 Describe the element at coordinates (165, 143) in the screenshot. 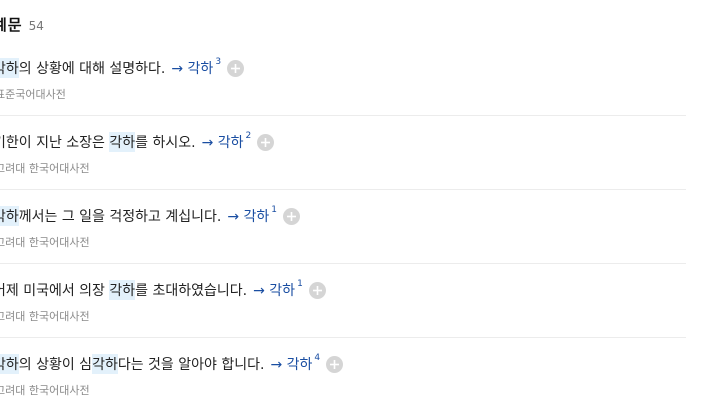

I see `sentence-text: 를 하시오.` at that location.